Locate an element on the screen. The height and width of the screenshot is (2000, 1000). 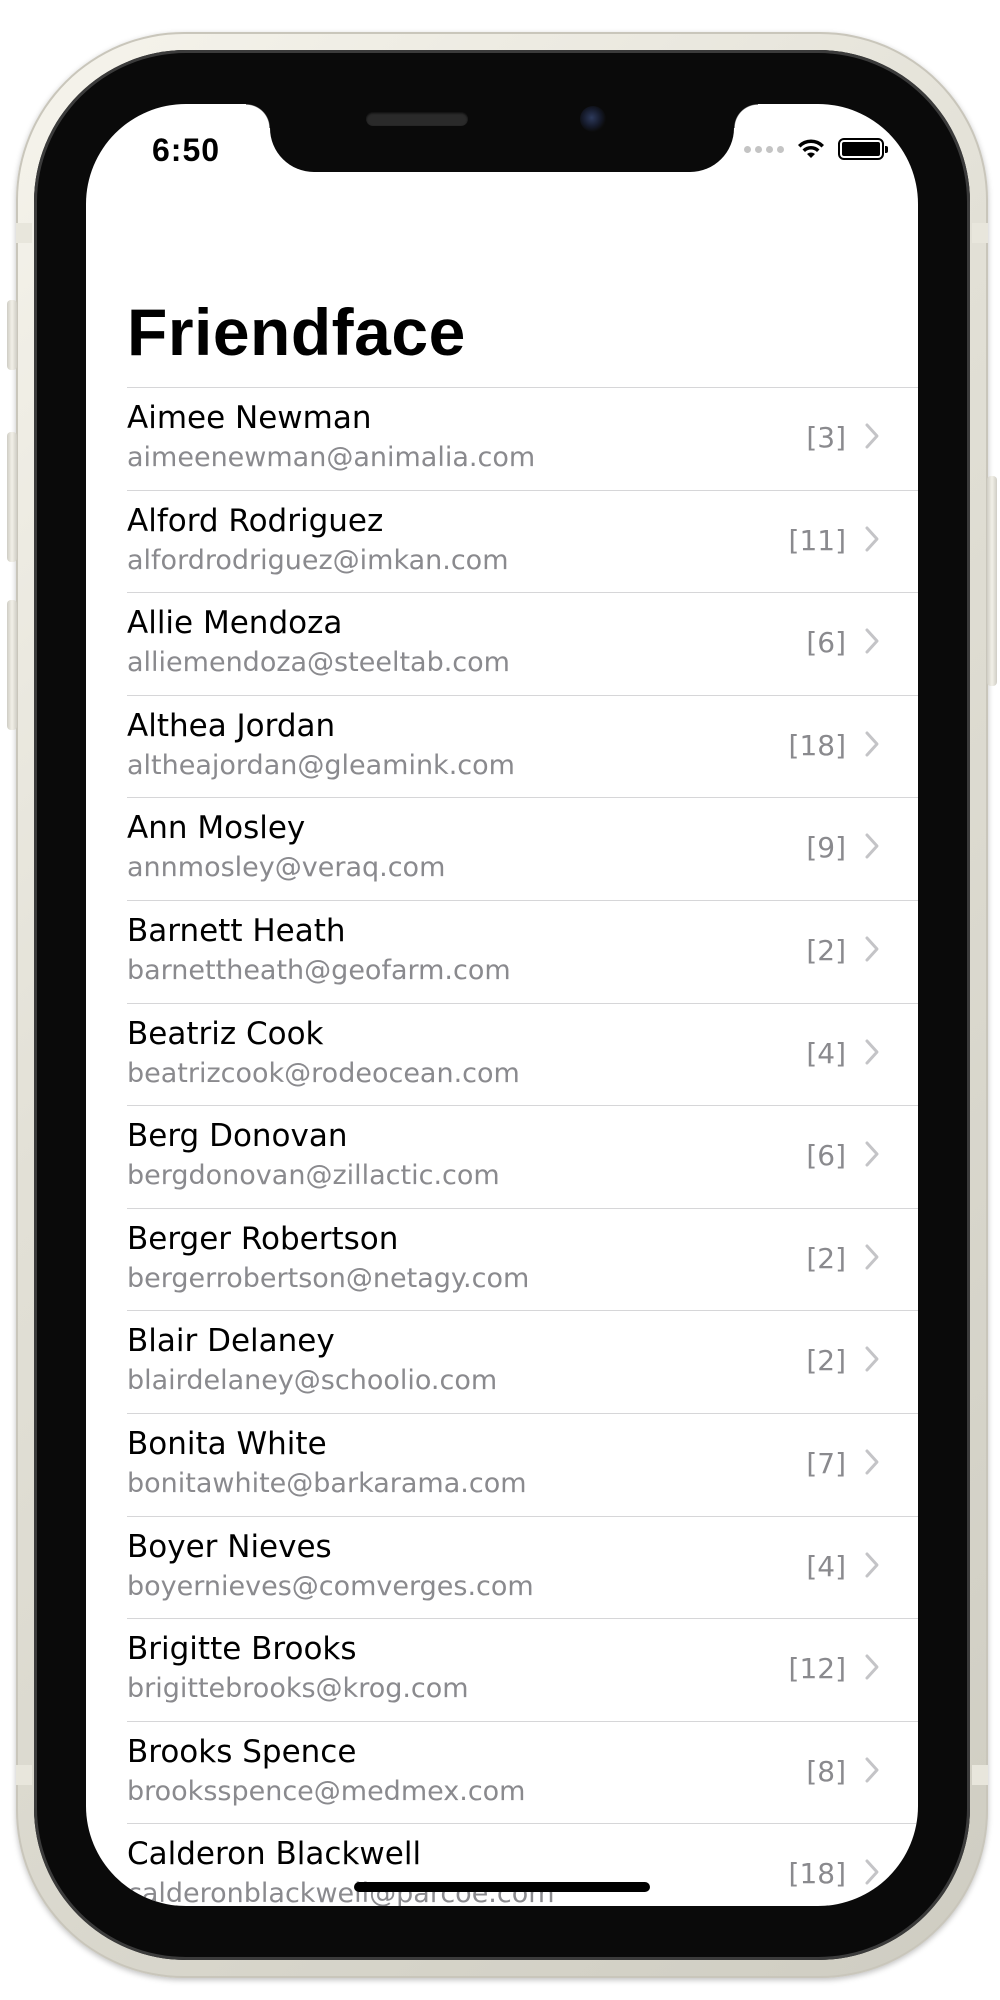
volume-down-button is located at coordinates (12, 665).